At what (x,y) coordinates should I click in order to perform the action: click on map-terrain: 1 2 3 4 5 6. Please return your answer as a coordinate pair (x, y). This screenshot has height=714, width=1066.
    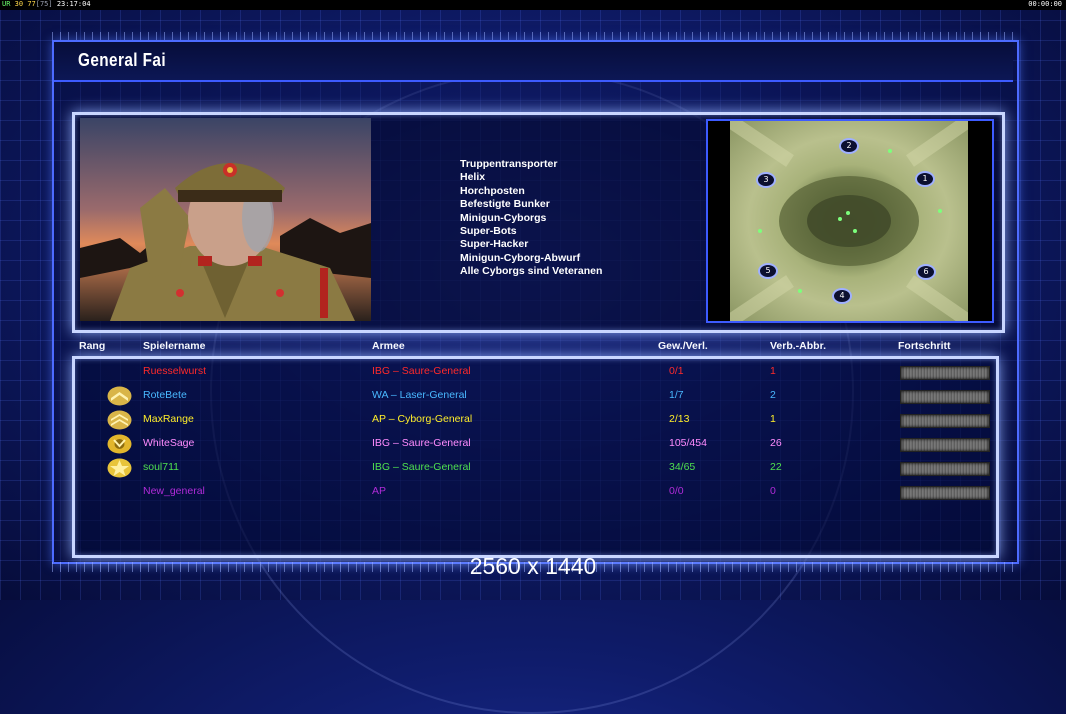
    Looking at the image, I should click on (849, 221).